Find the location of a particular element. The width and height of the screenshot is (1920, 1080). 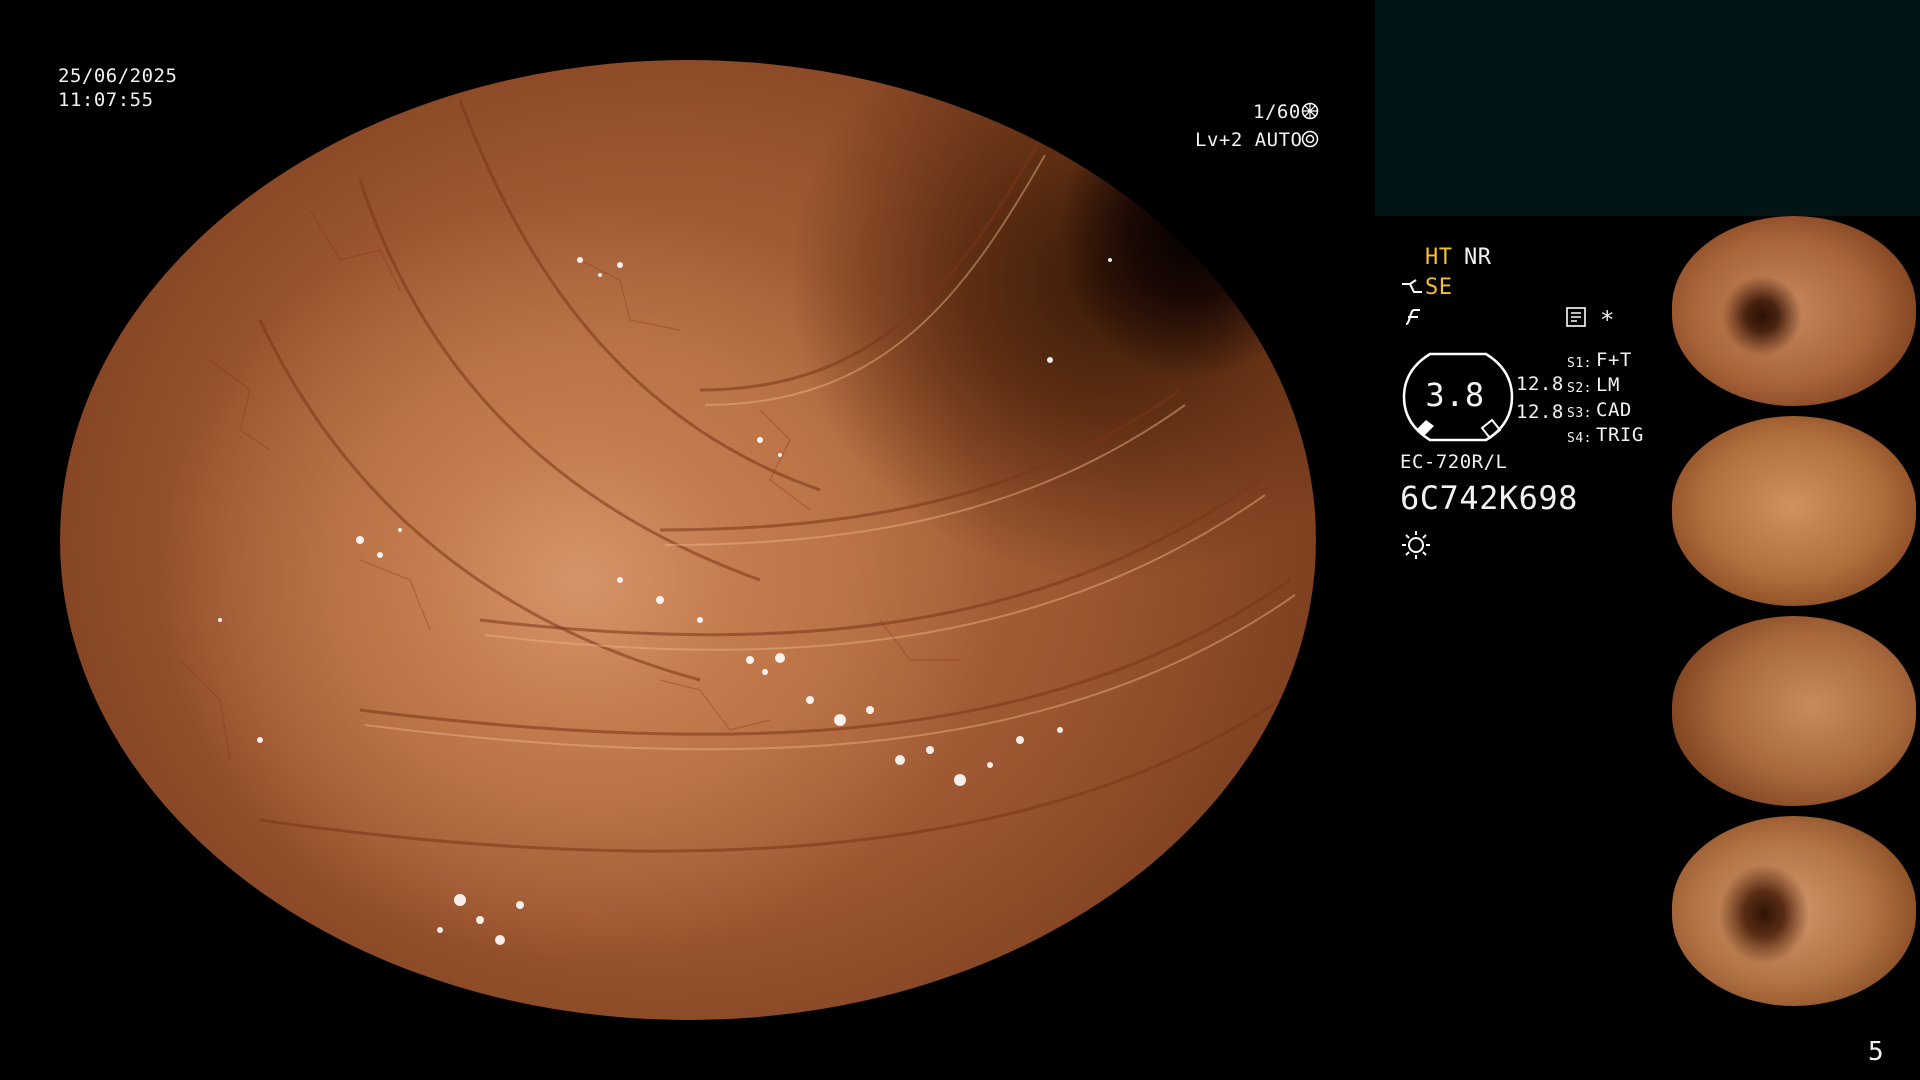

iris-icon is located at coordinates (1310, 141).